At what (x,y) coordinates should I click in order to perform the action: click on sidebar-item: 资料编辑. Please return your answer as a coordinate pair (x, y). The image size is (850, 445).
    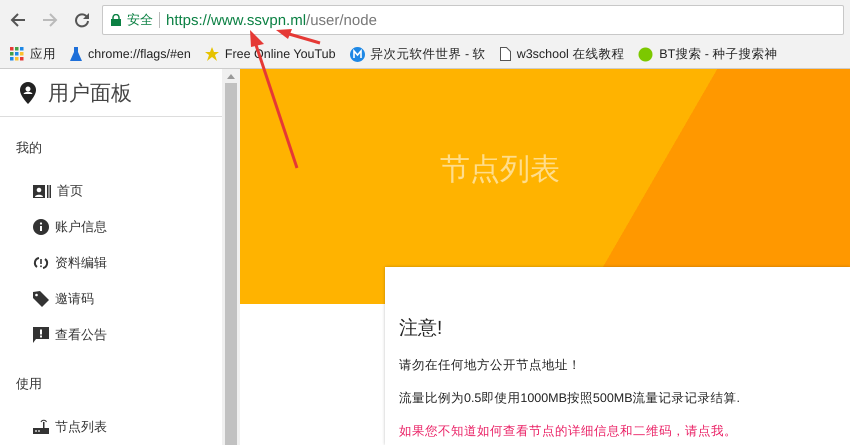
    Looking at the image, I should click on (111, 263).